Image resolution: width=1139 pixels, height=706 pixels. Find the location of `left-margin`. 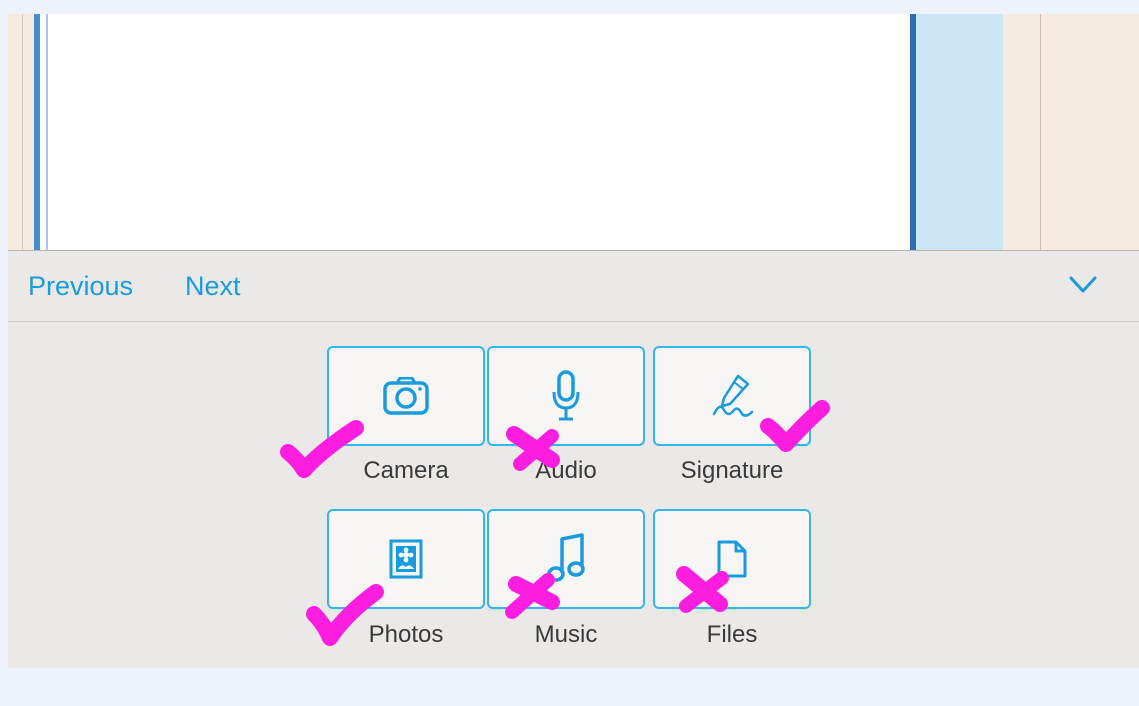

left-margin is located at coordinates (21, 132).